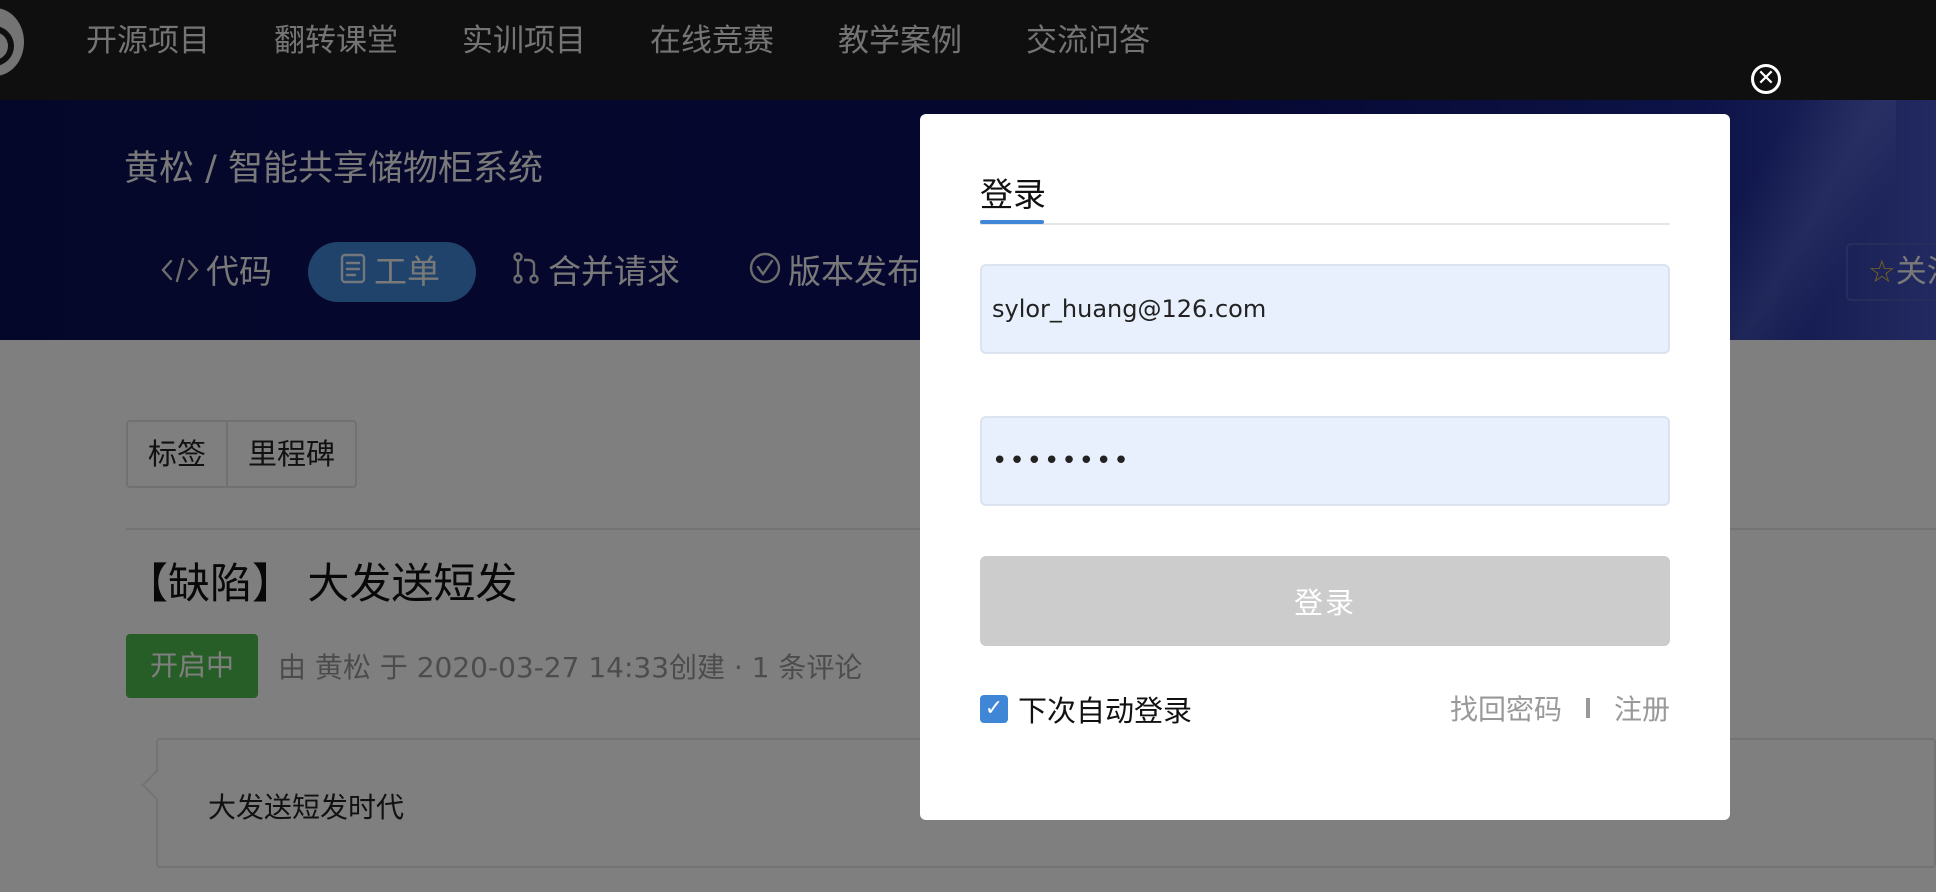  What do you see at coordinates (1325, 461) in the screenshot?
I see `password-field` at bounding box center [1325, 461].